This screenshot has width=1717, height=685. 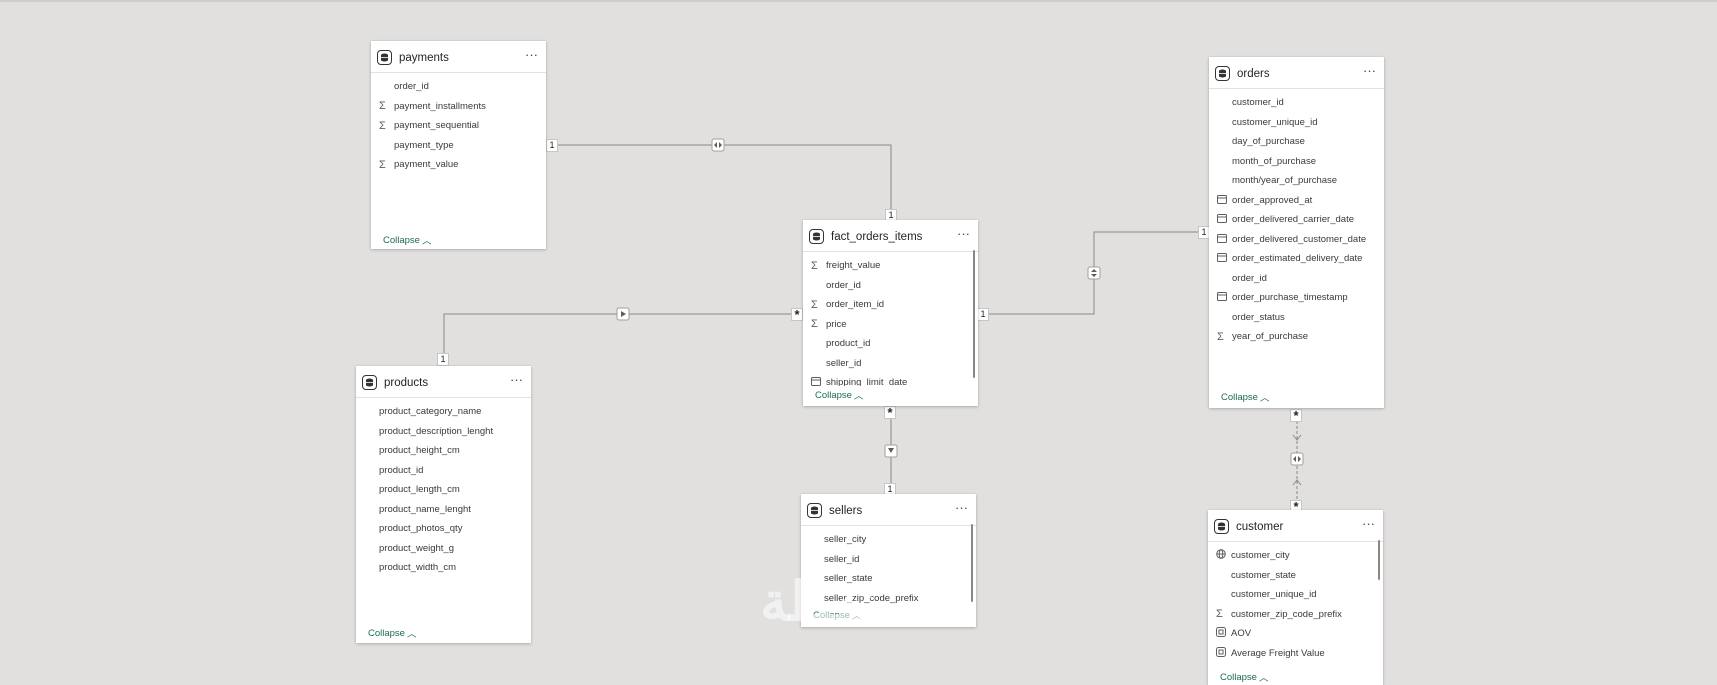 I want to click on field-label: customer_unique_id, so click(x=1275, y=122).